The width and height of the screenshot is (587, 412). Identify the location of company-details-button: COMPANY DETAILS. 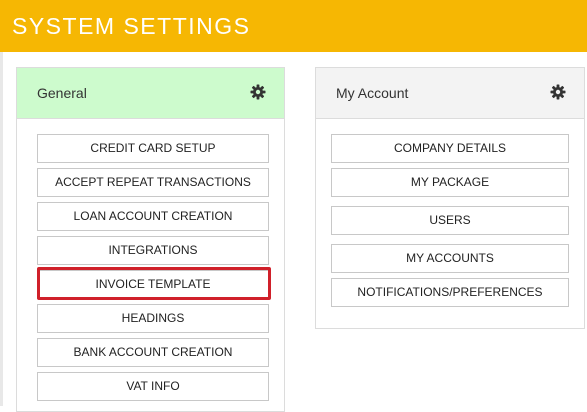
(450, 148).